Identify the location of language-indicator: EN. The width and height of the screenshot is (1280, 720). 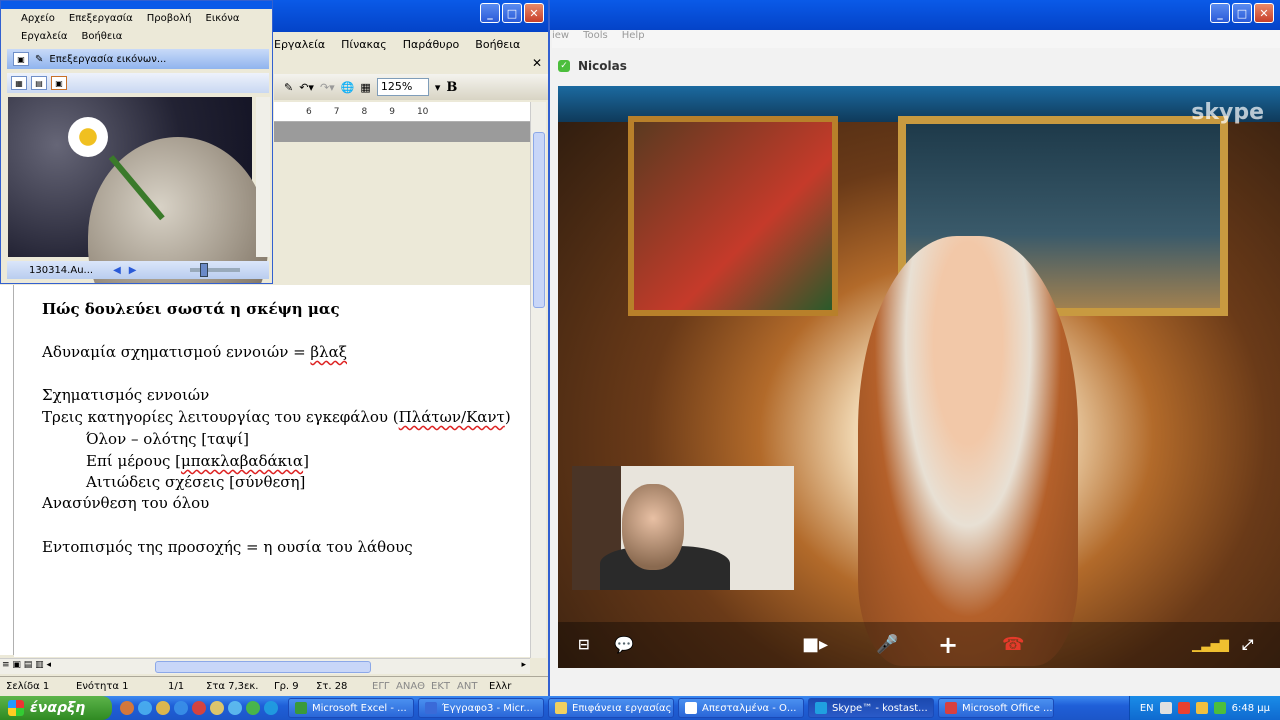
(1147, 708).